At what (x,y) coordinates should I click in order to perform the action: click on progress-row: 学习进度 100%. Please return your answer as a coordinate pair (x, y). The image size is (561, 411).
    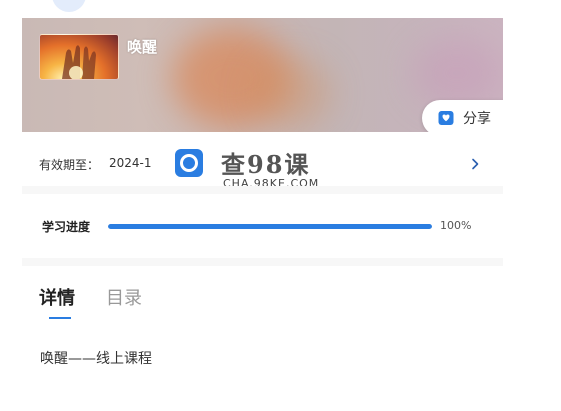
    Looking at the image, I should click on (262, 226).